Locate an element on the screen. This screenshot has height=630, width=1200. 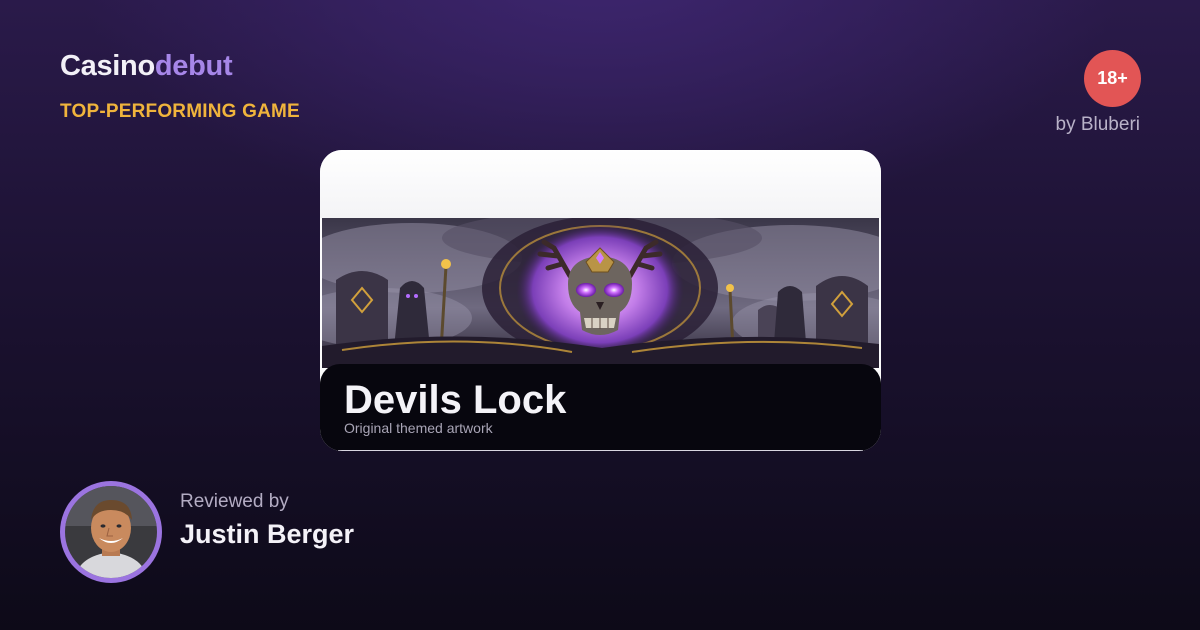
reviewed-by-label: Reviewed by is located at coordinates (234, 501).